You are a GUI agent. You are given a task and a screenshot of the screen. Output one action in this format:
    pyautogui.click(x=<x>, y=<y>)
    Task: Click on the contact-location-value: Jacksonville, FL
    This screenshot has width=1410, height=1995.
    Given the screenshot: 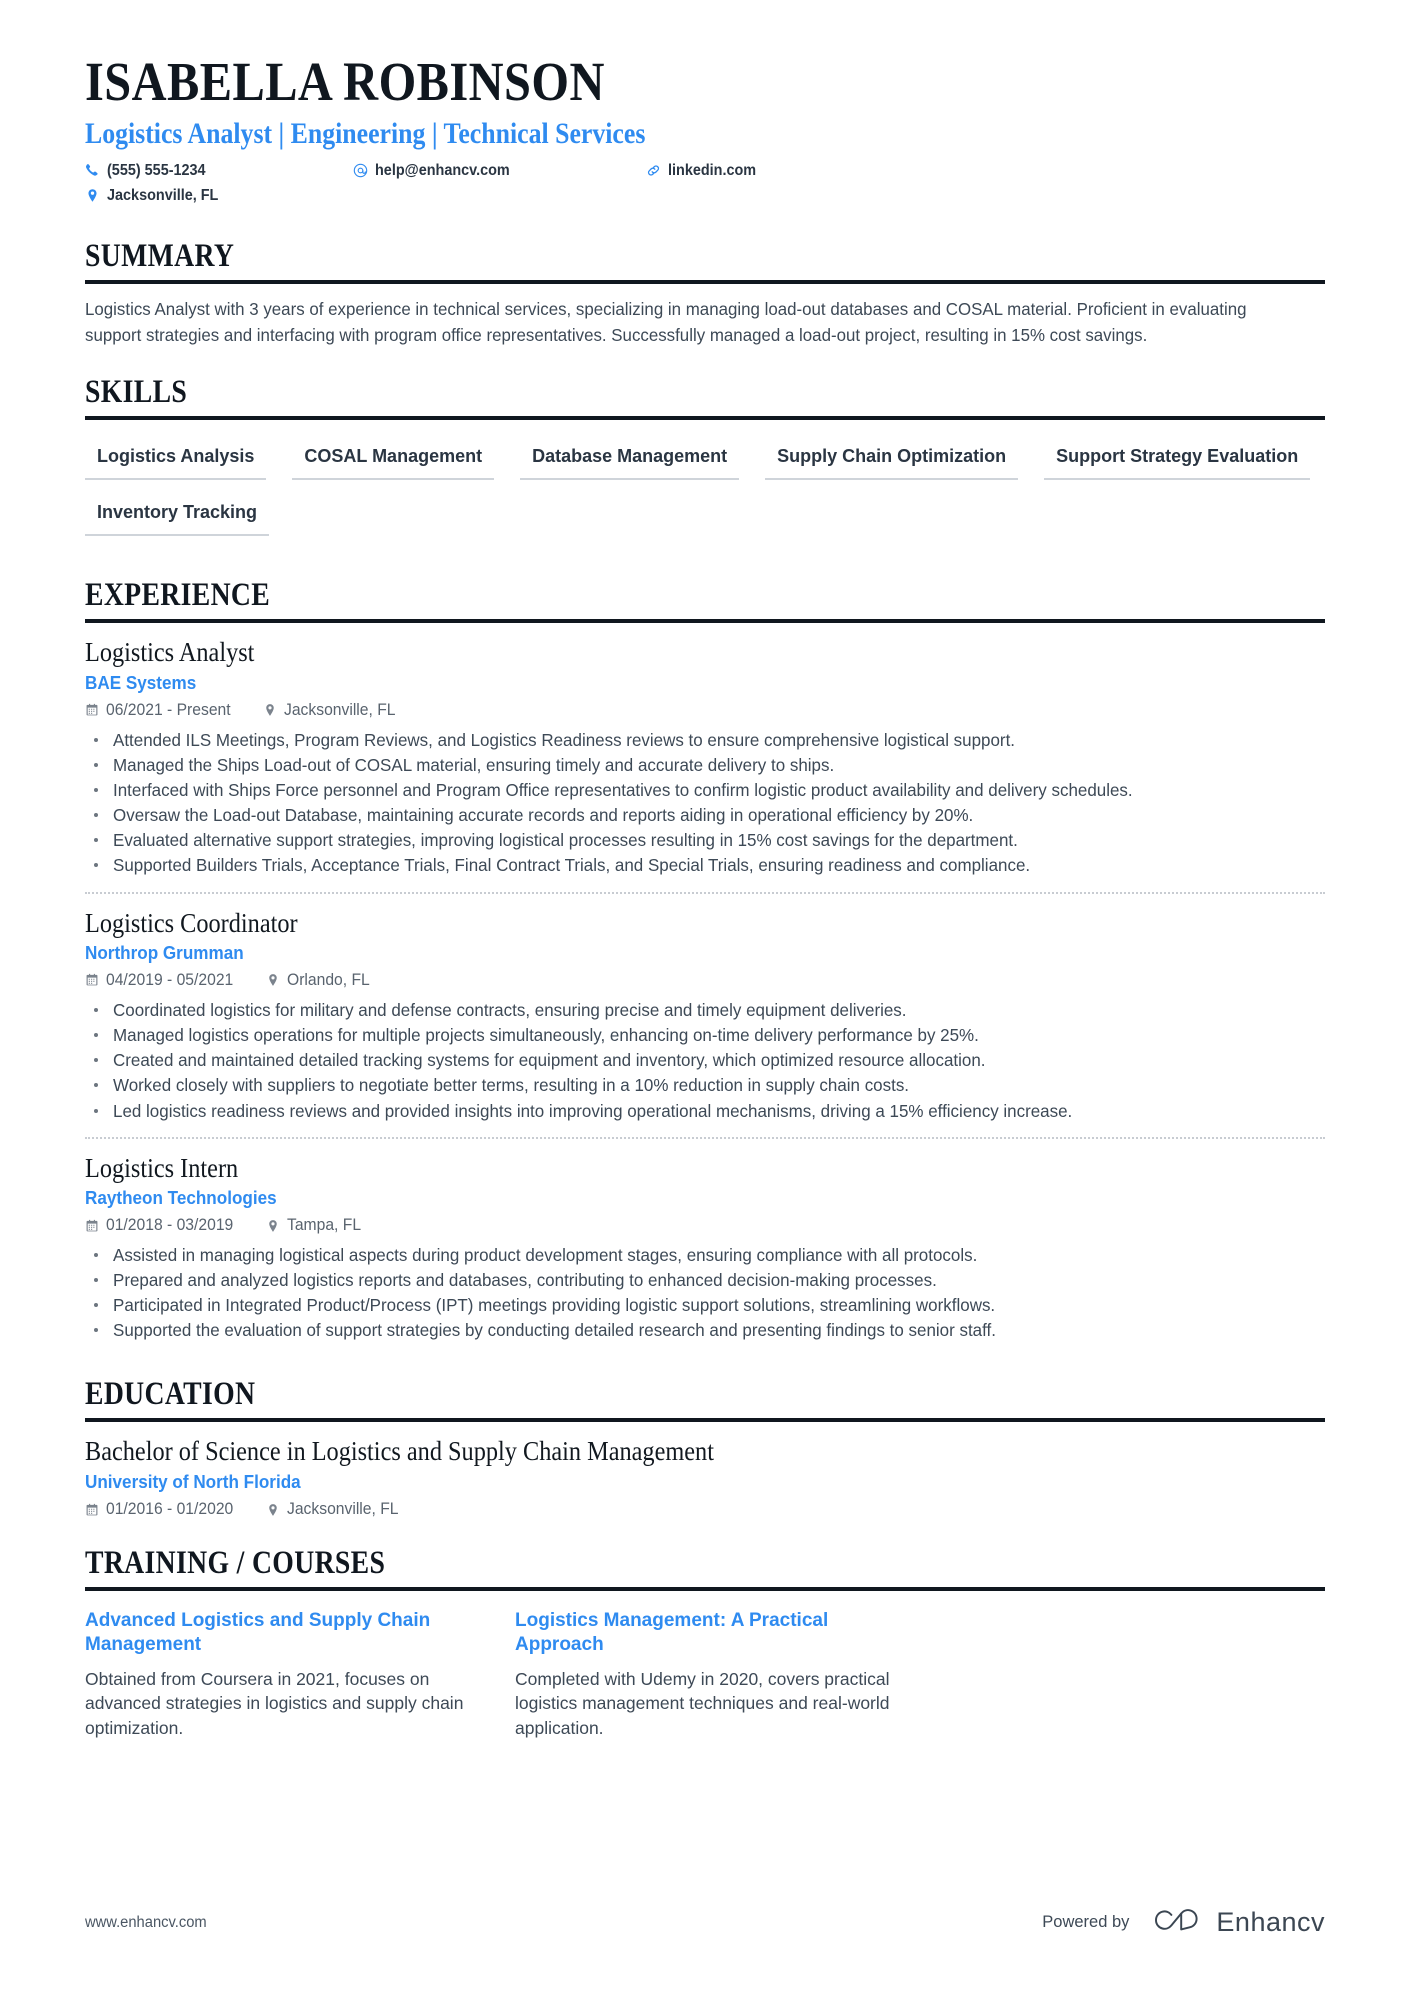 What is the action you would take?
    pyautogui.click(x=163, y=195)
    